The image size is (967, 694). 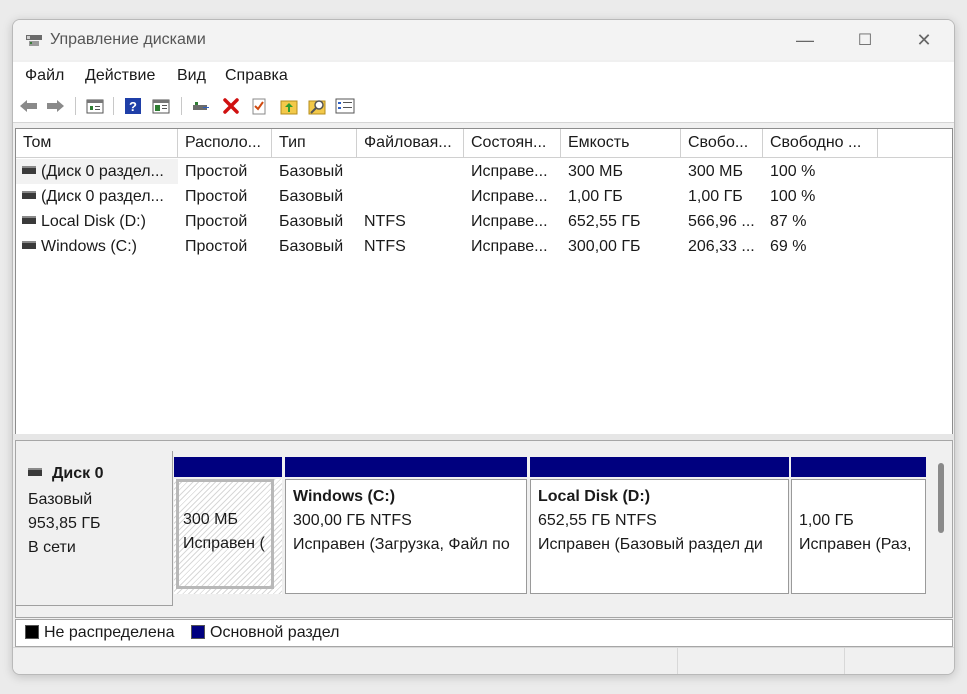 What do you see at coordinates (191, 76) in the screenshot?
I see `menu-view: Вид` at bounding box center [191, 76].